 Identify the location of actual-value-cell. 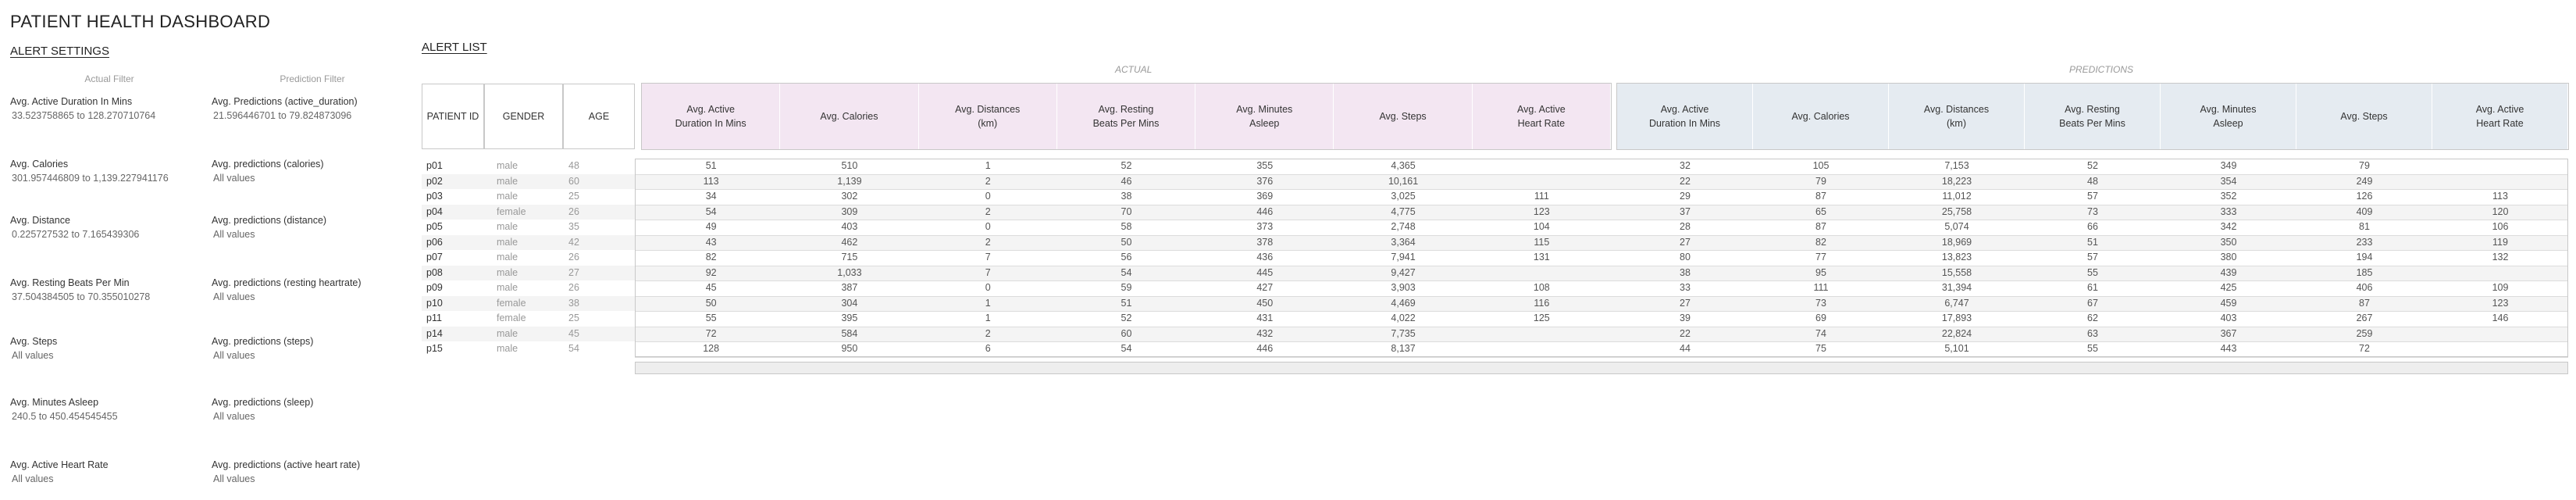
(1542, 166).